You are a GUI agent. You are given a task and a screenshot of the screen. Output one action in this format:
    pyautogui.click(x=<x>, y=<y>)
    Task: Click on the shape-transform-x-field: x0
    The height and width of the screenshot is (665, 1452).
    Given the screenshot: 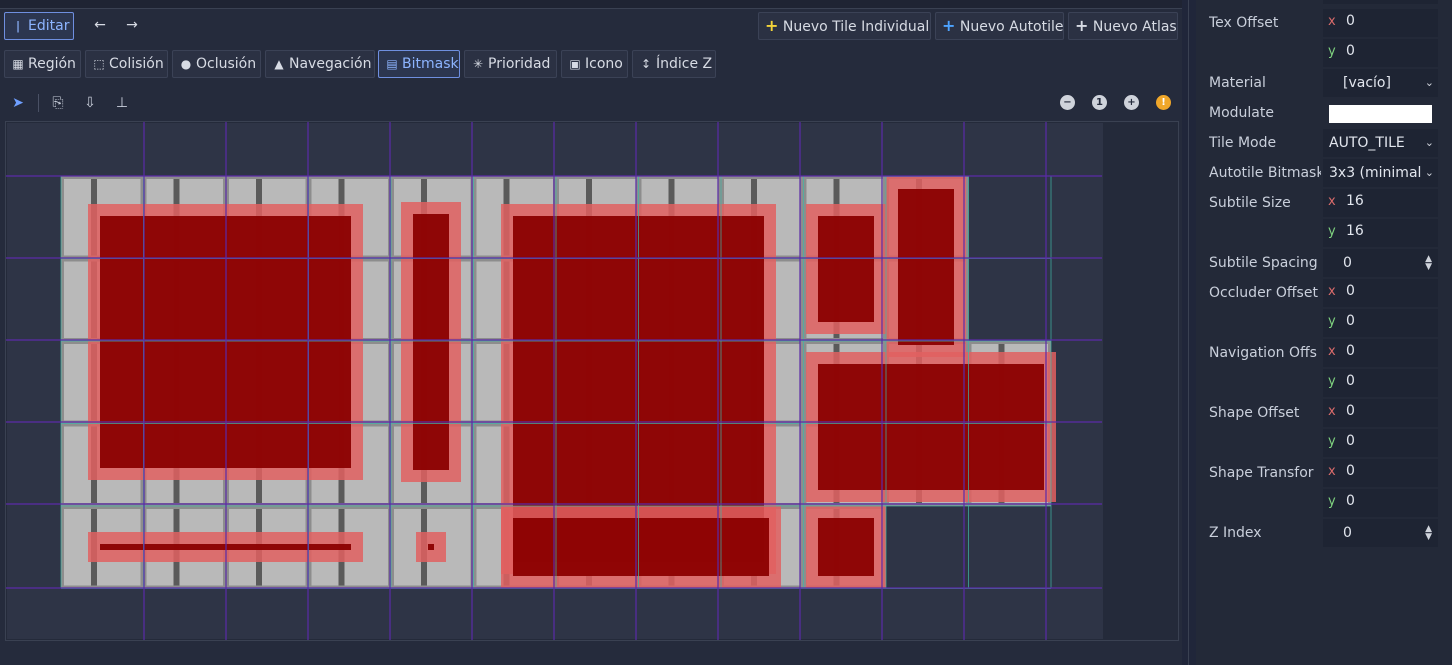 What is the action you would take?
    pyautogui.click(x=1380, y=473)
    